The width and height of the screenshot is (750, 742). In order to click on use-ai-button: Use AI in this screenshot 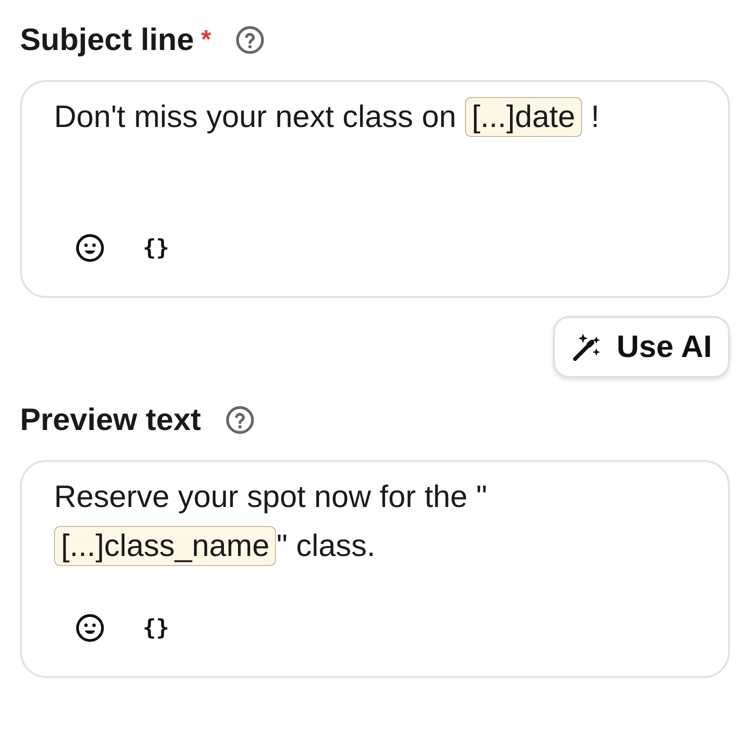, I will do `click(641, 347)`.